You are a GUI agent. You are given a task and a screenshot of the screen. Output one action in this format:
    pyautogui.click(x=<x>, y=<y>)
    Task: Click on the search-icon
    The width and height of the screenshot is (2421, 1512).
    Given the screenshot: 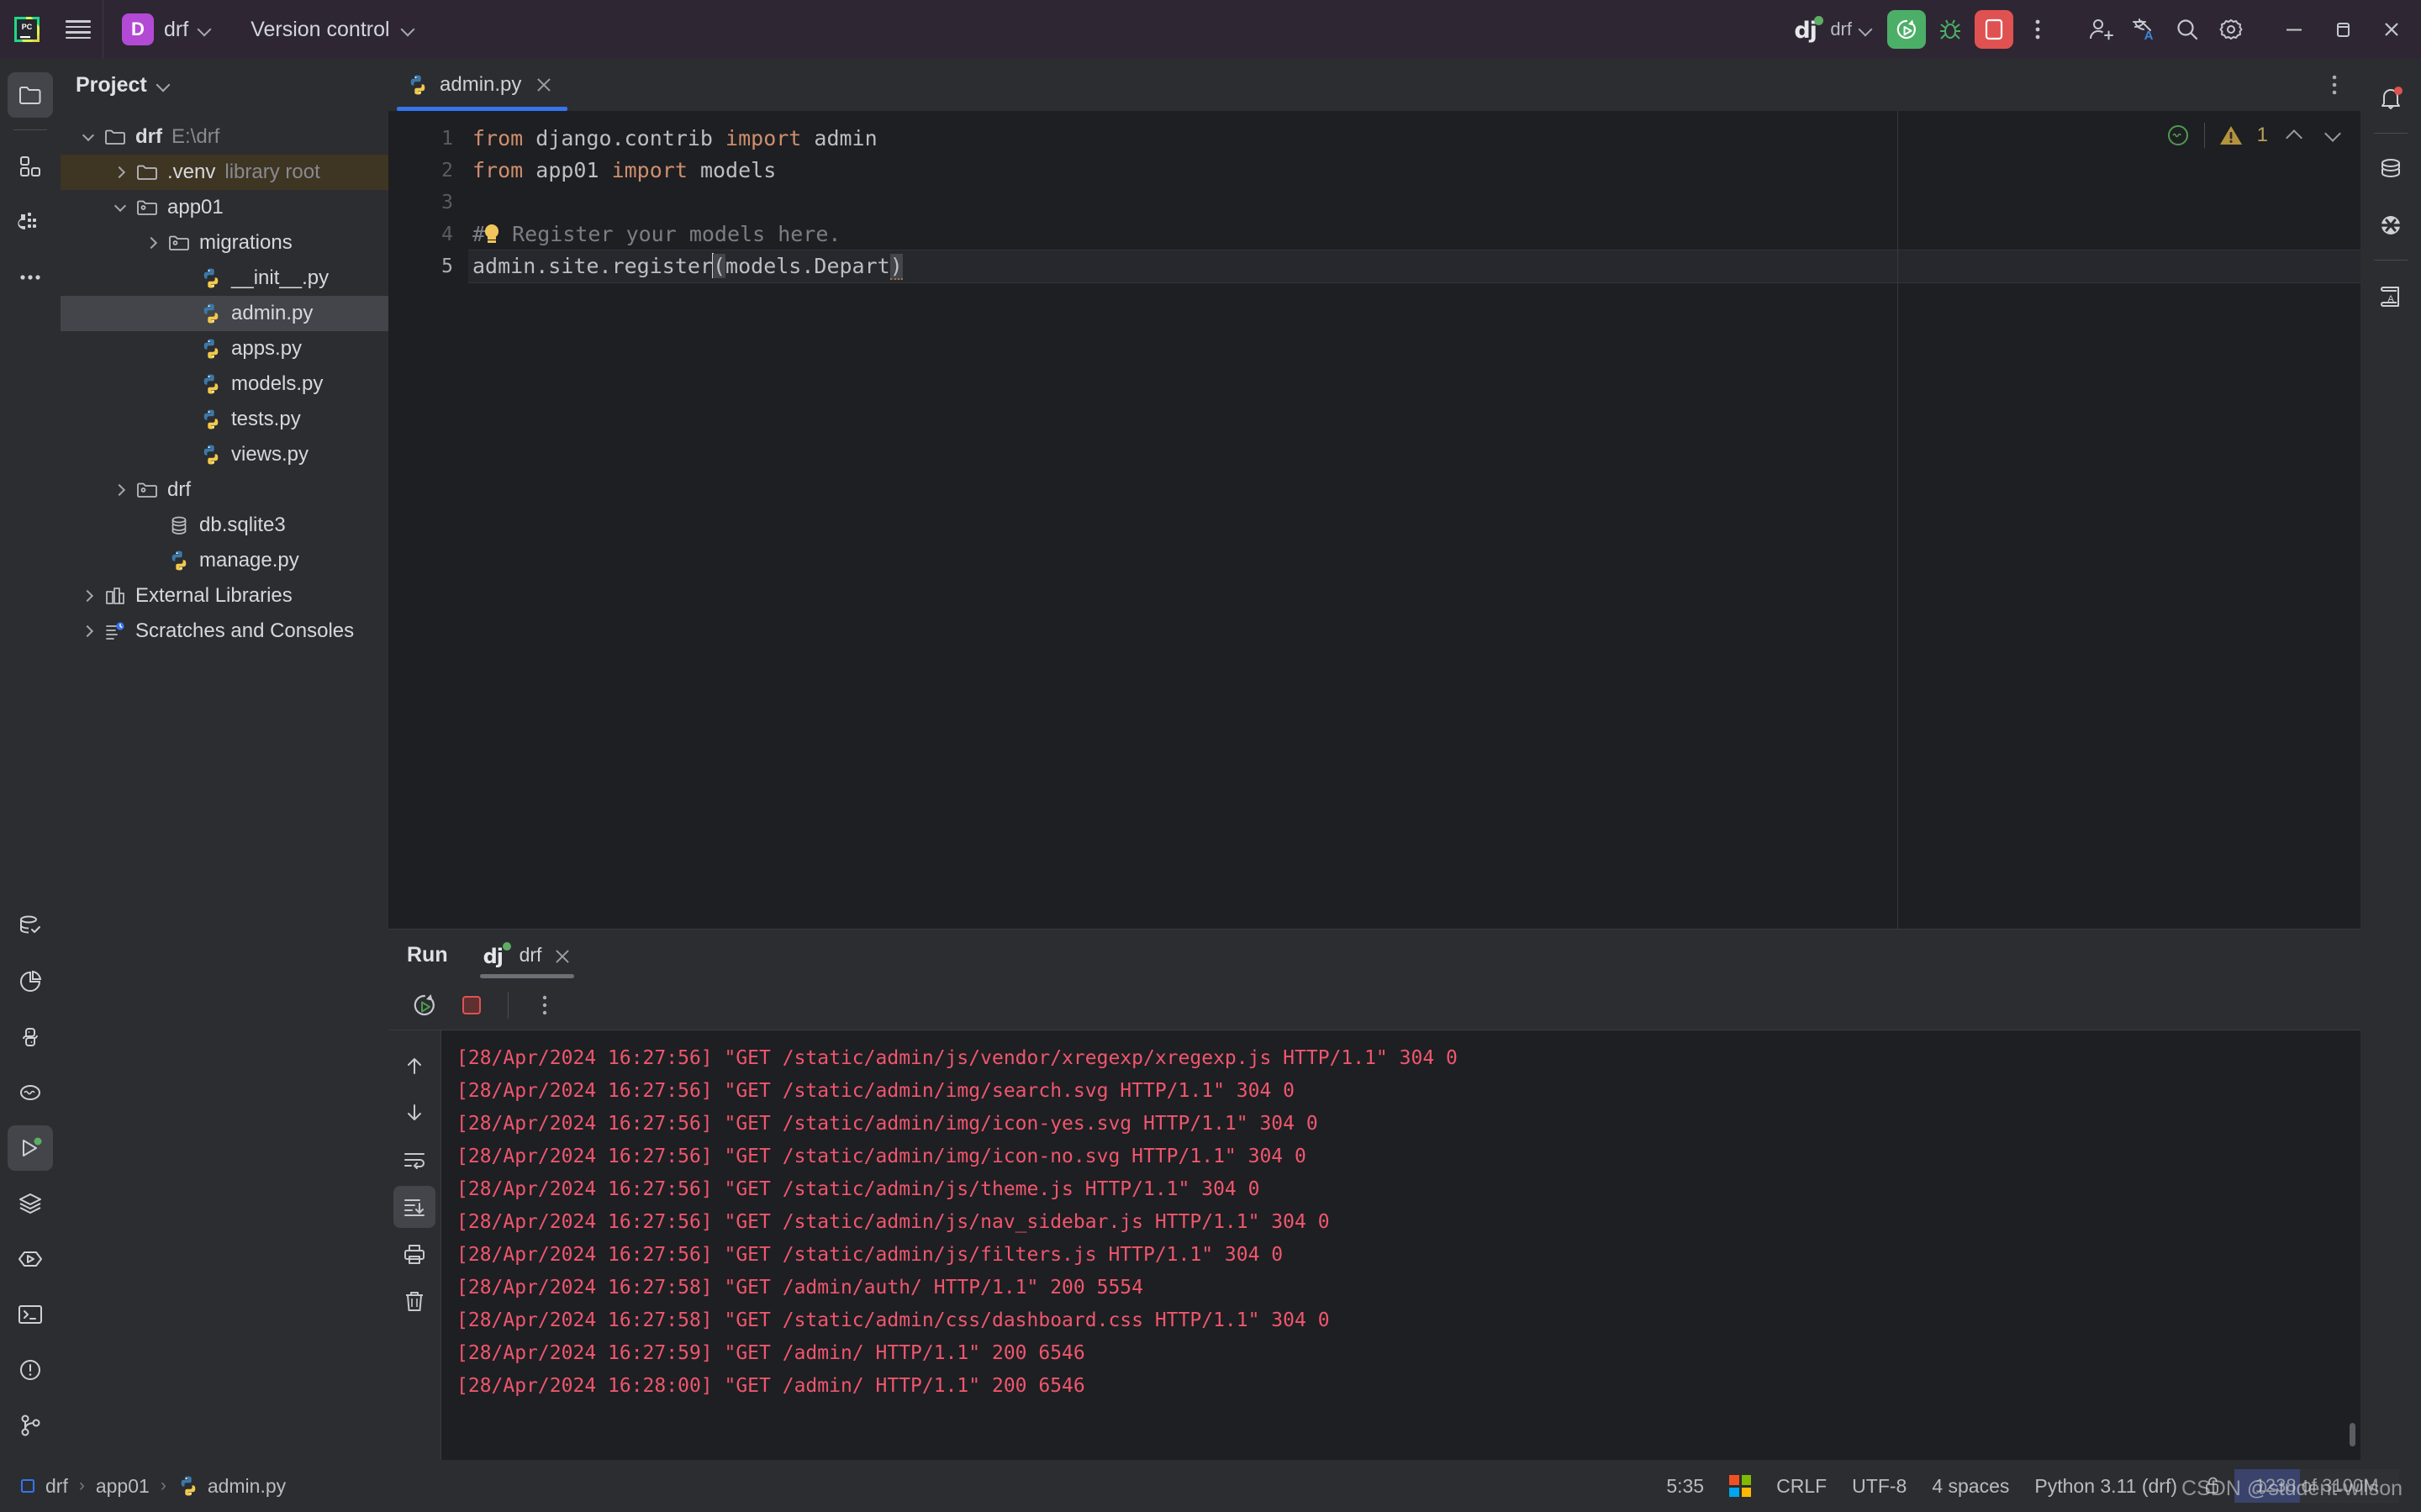 What is the action you would take?
    pyautogui.click(x=2187, y=29)
    